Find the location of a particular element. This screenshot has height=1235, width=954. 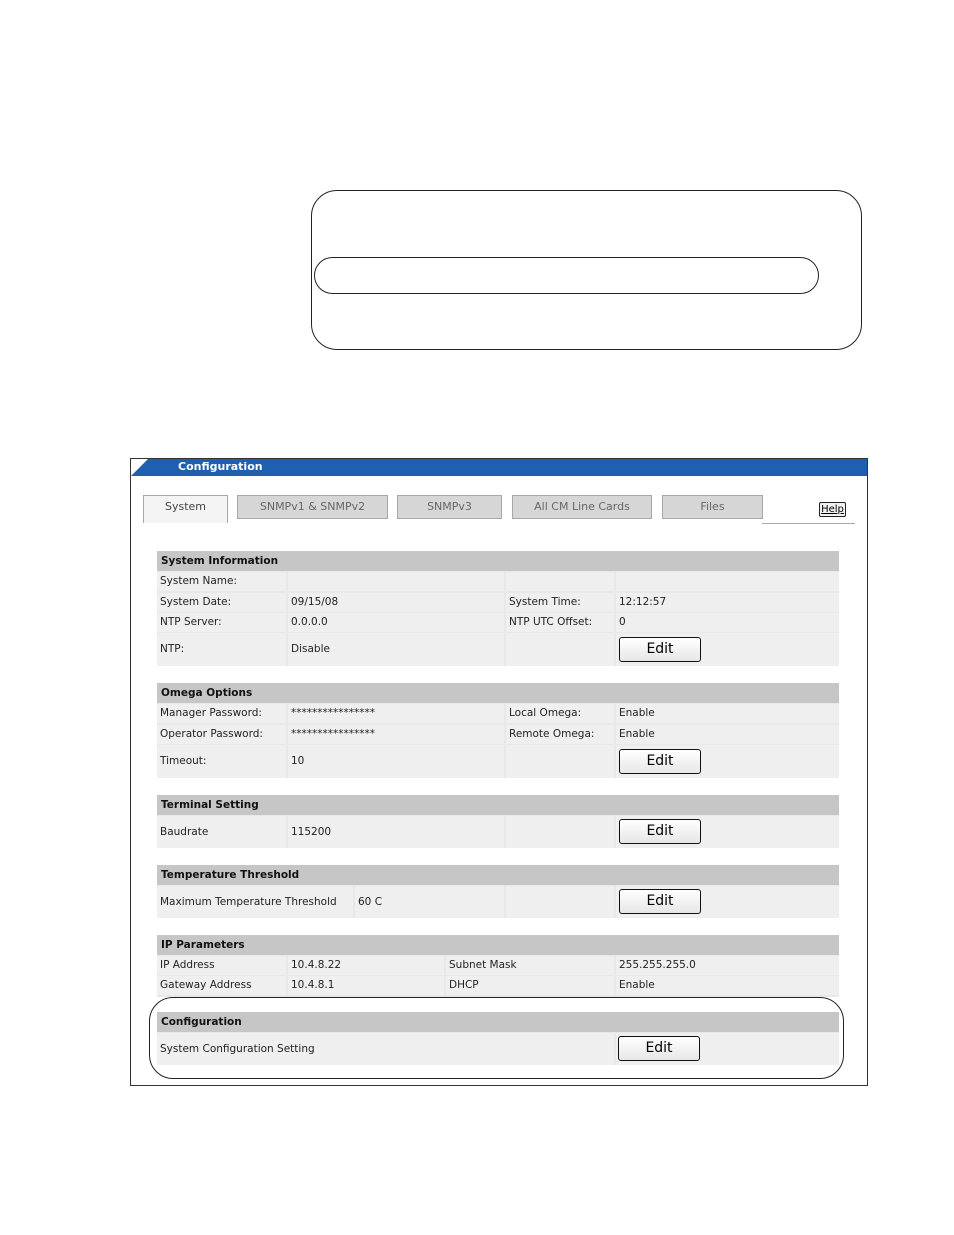

ntp-utc-offset-label: NTP UTC Offset: is located at coordinates (560, 622).